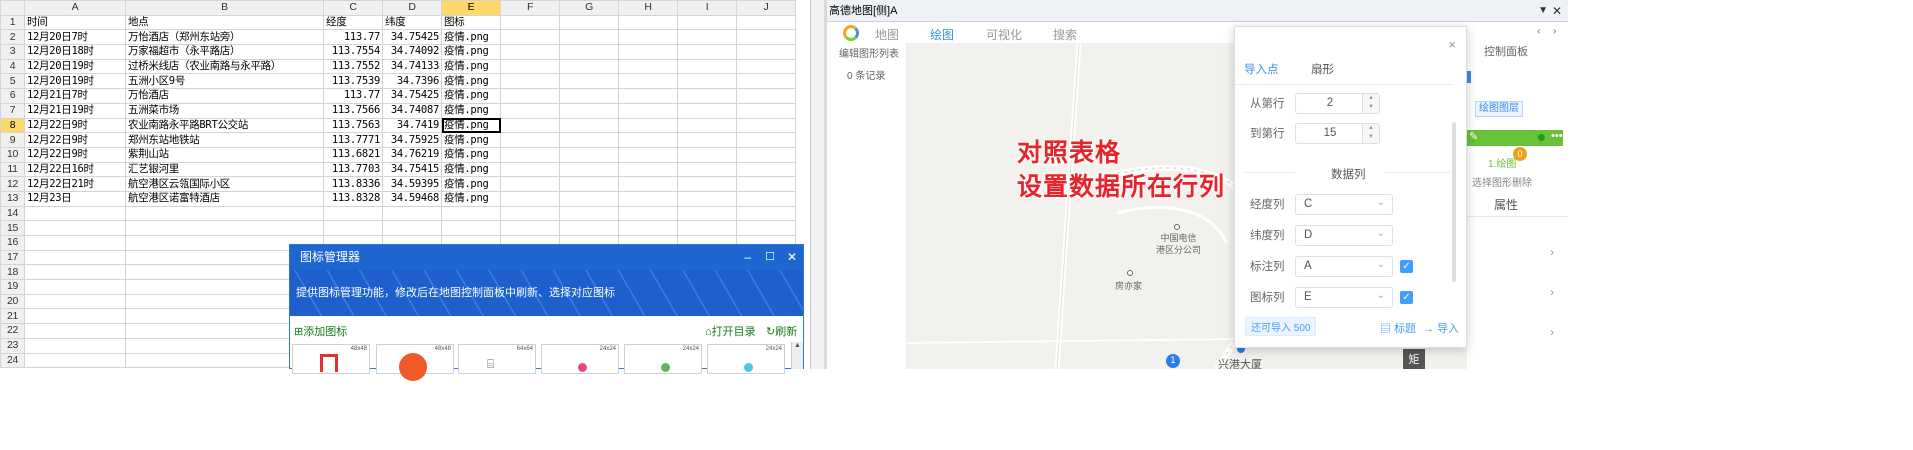  I want to click on sheet-cell: 34.75415, so click(412, 169).